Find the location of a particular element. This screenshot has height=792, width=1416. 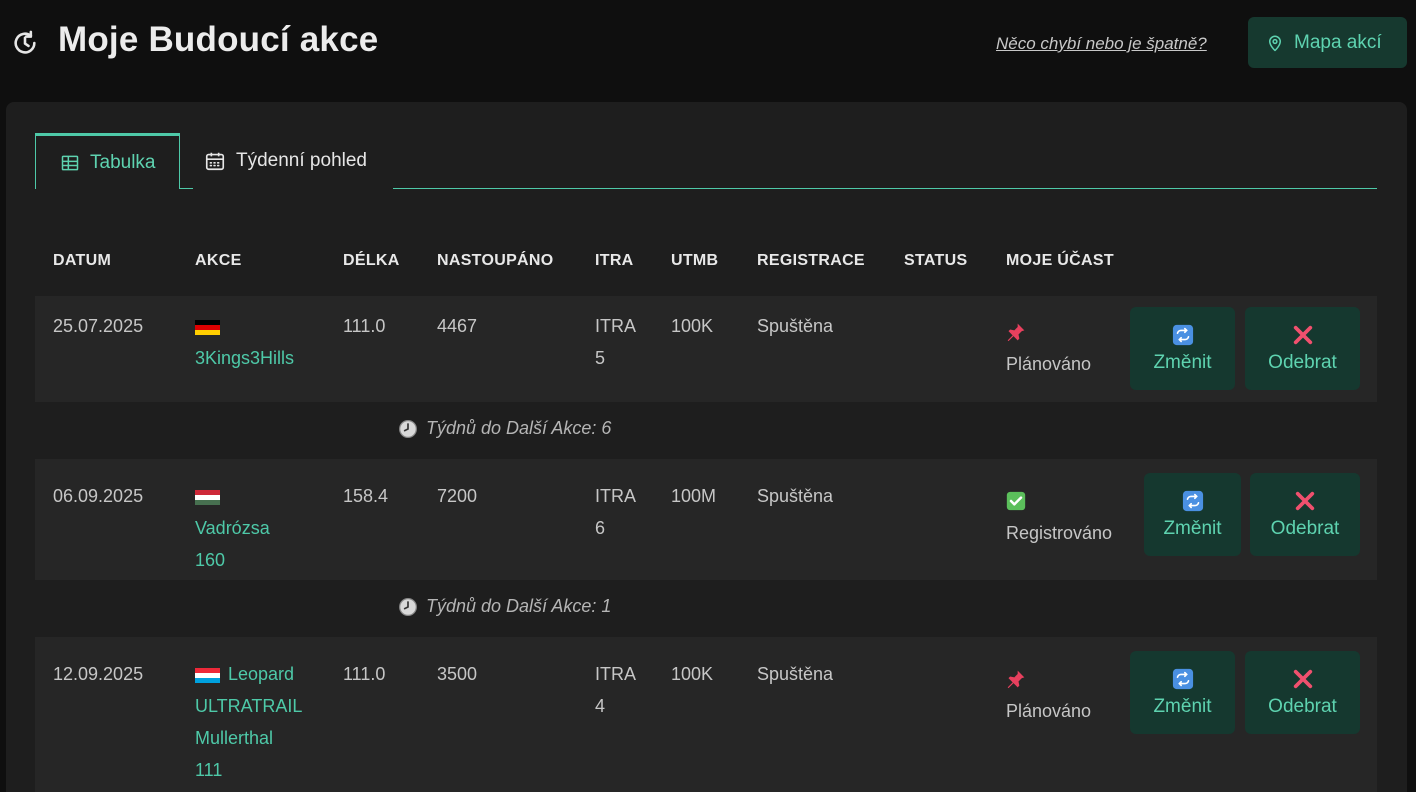

event-name-line: Mullerthal is located at coordinates (234, 738).